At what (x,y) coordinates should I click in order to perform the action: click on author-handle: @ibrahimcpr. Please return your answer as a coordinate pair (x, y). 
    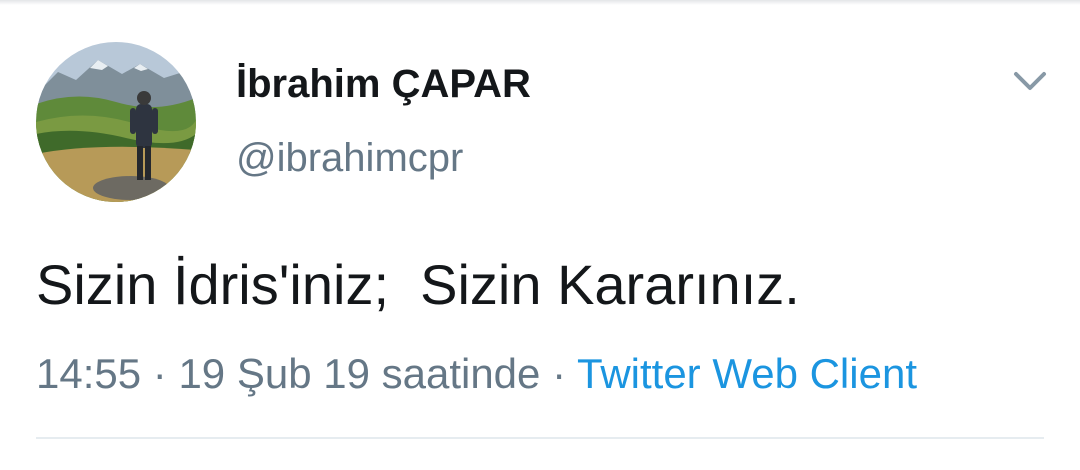
    Looking at the image, I should click on (349, 158).